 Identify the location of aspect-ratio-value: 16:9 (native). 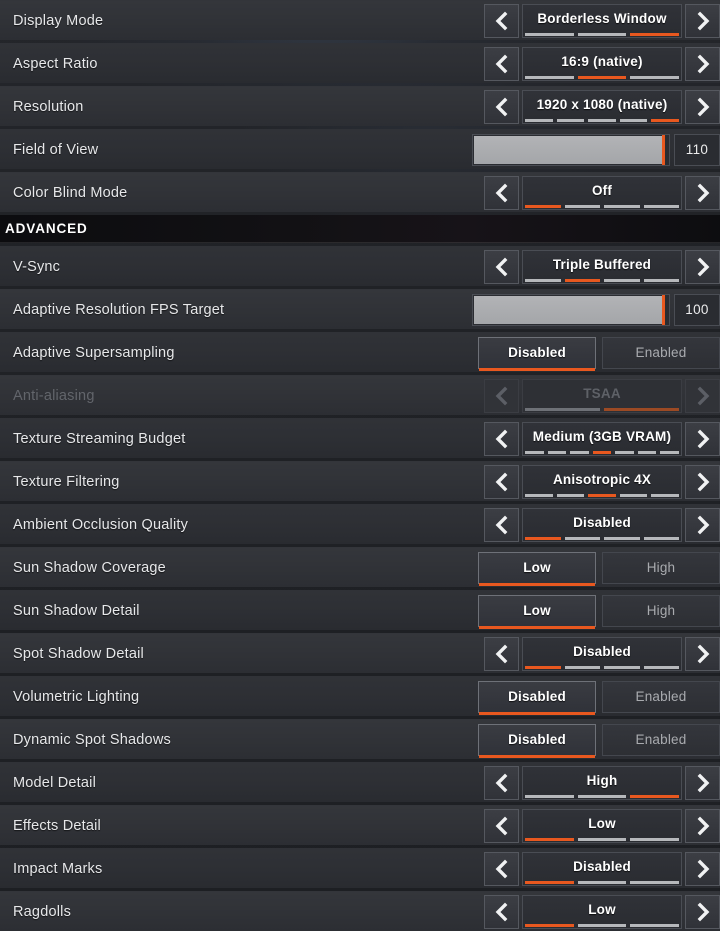
(602, 63).